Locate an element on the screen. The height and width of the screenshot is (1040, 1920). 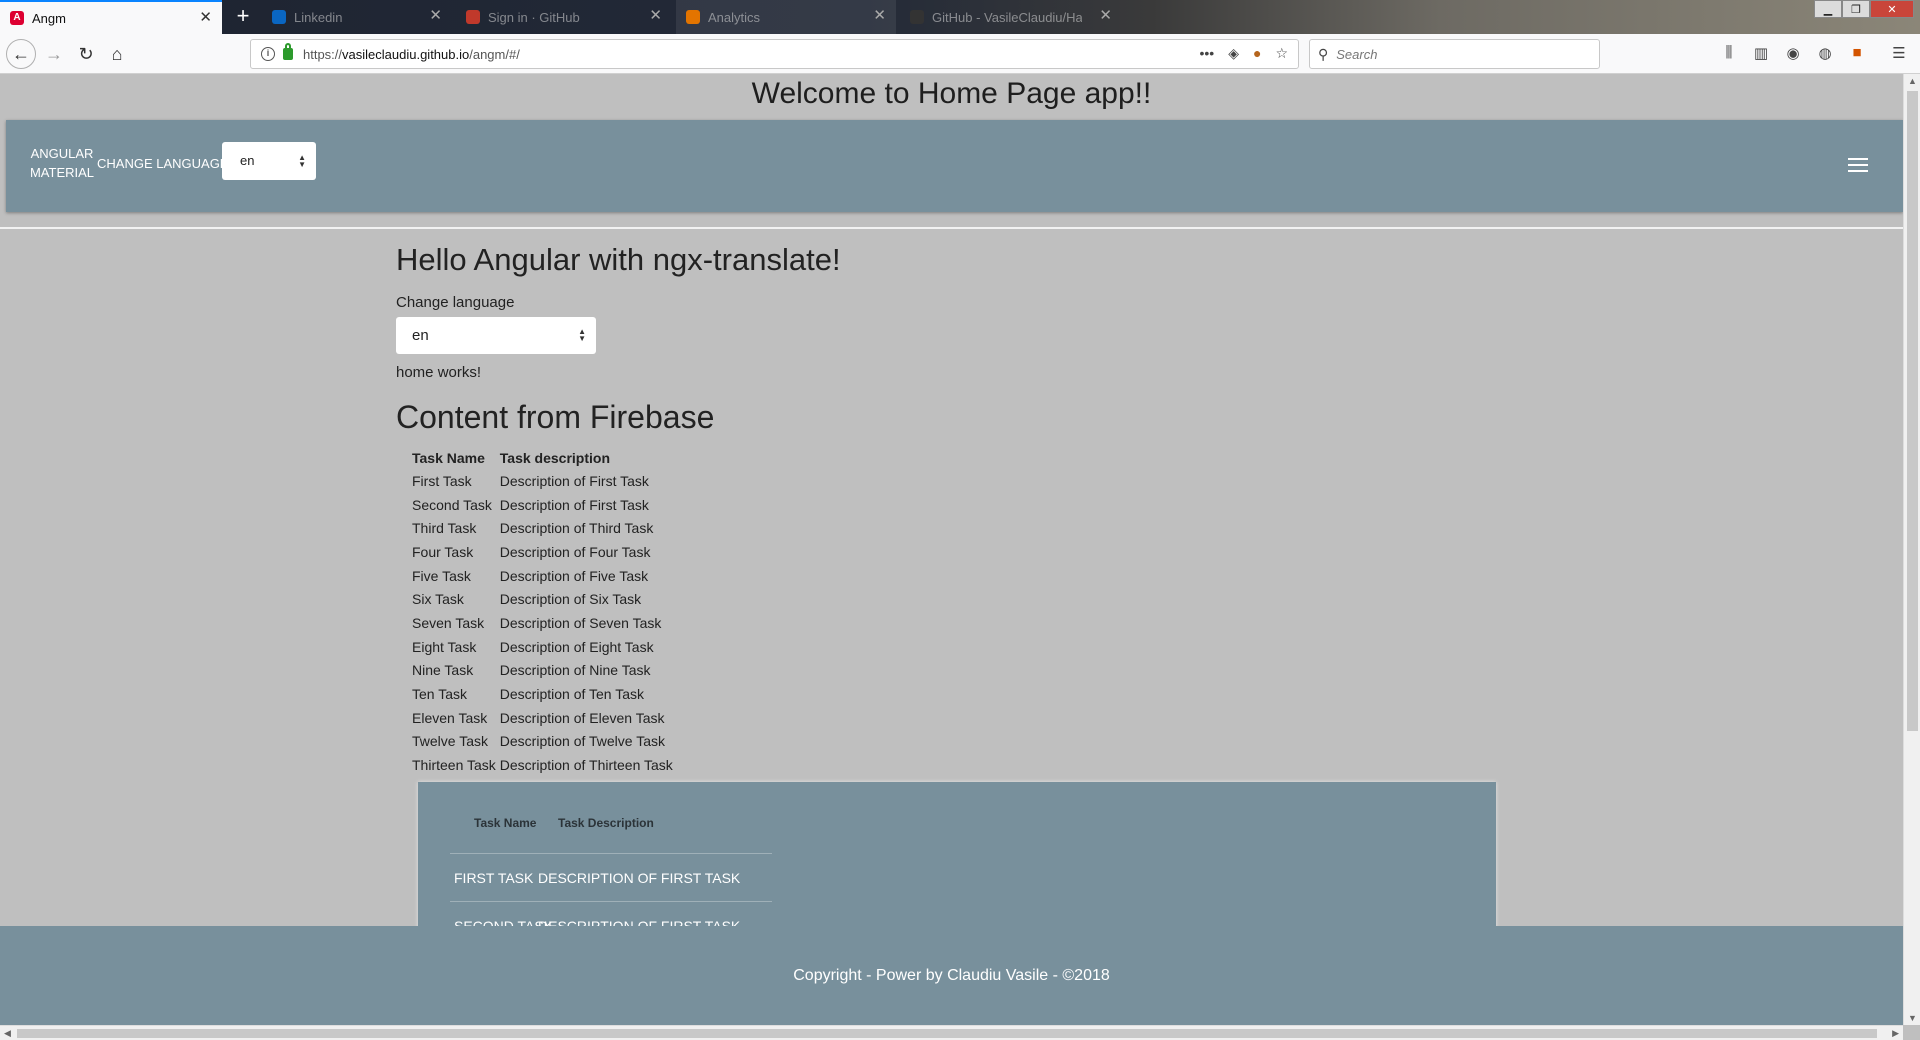
toolbar-language-select: en ▲ ▼ is located at coordinates (269, 161).